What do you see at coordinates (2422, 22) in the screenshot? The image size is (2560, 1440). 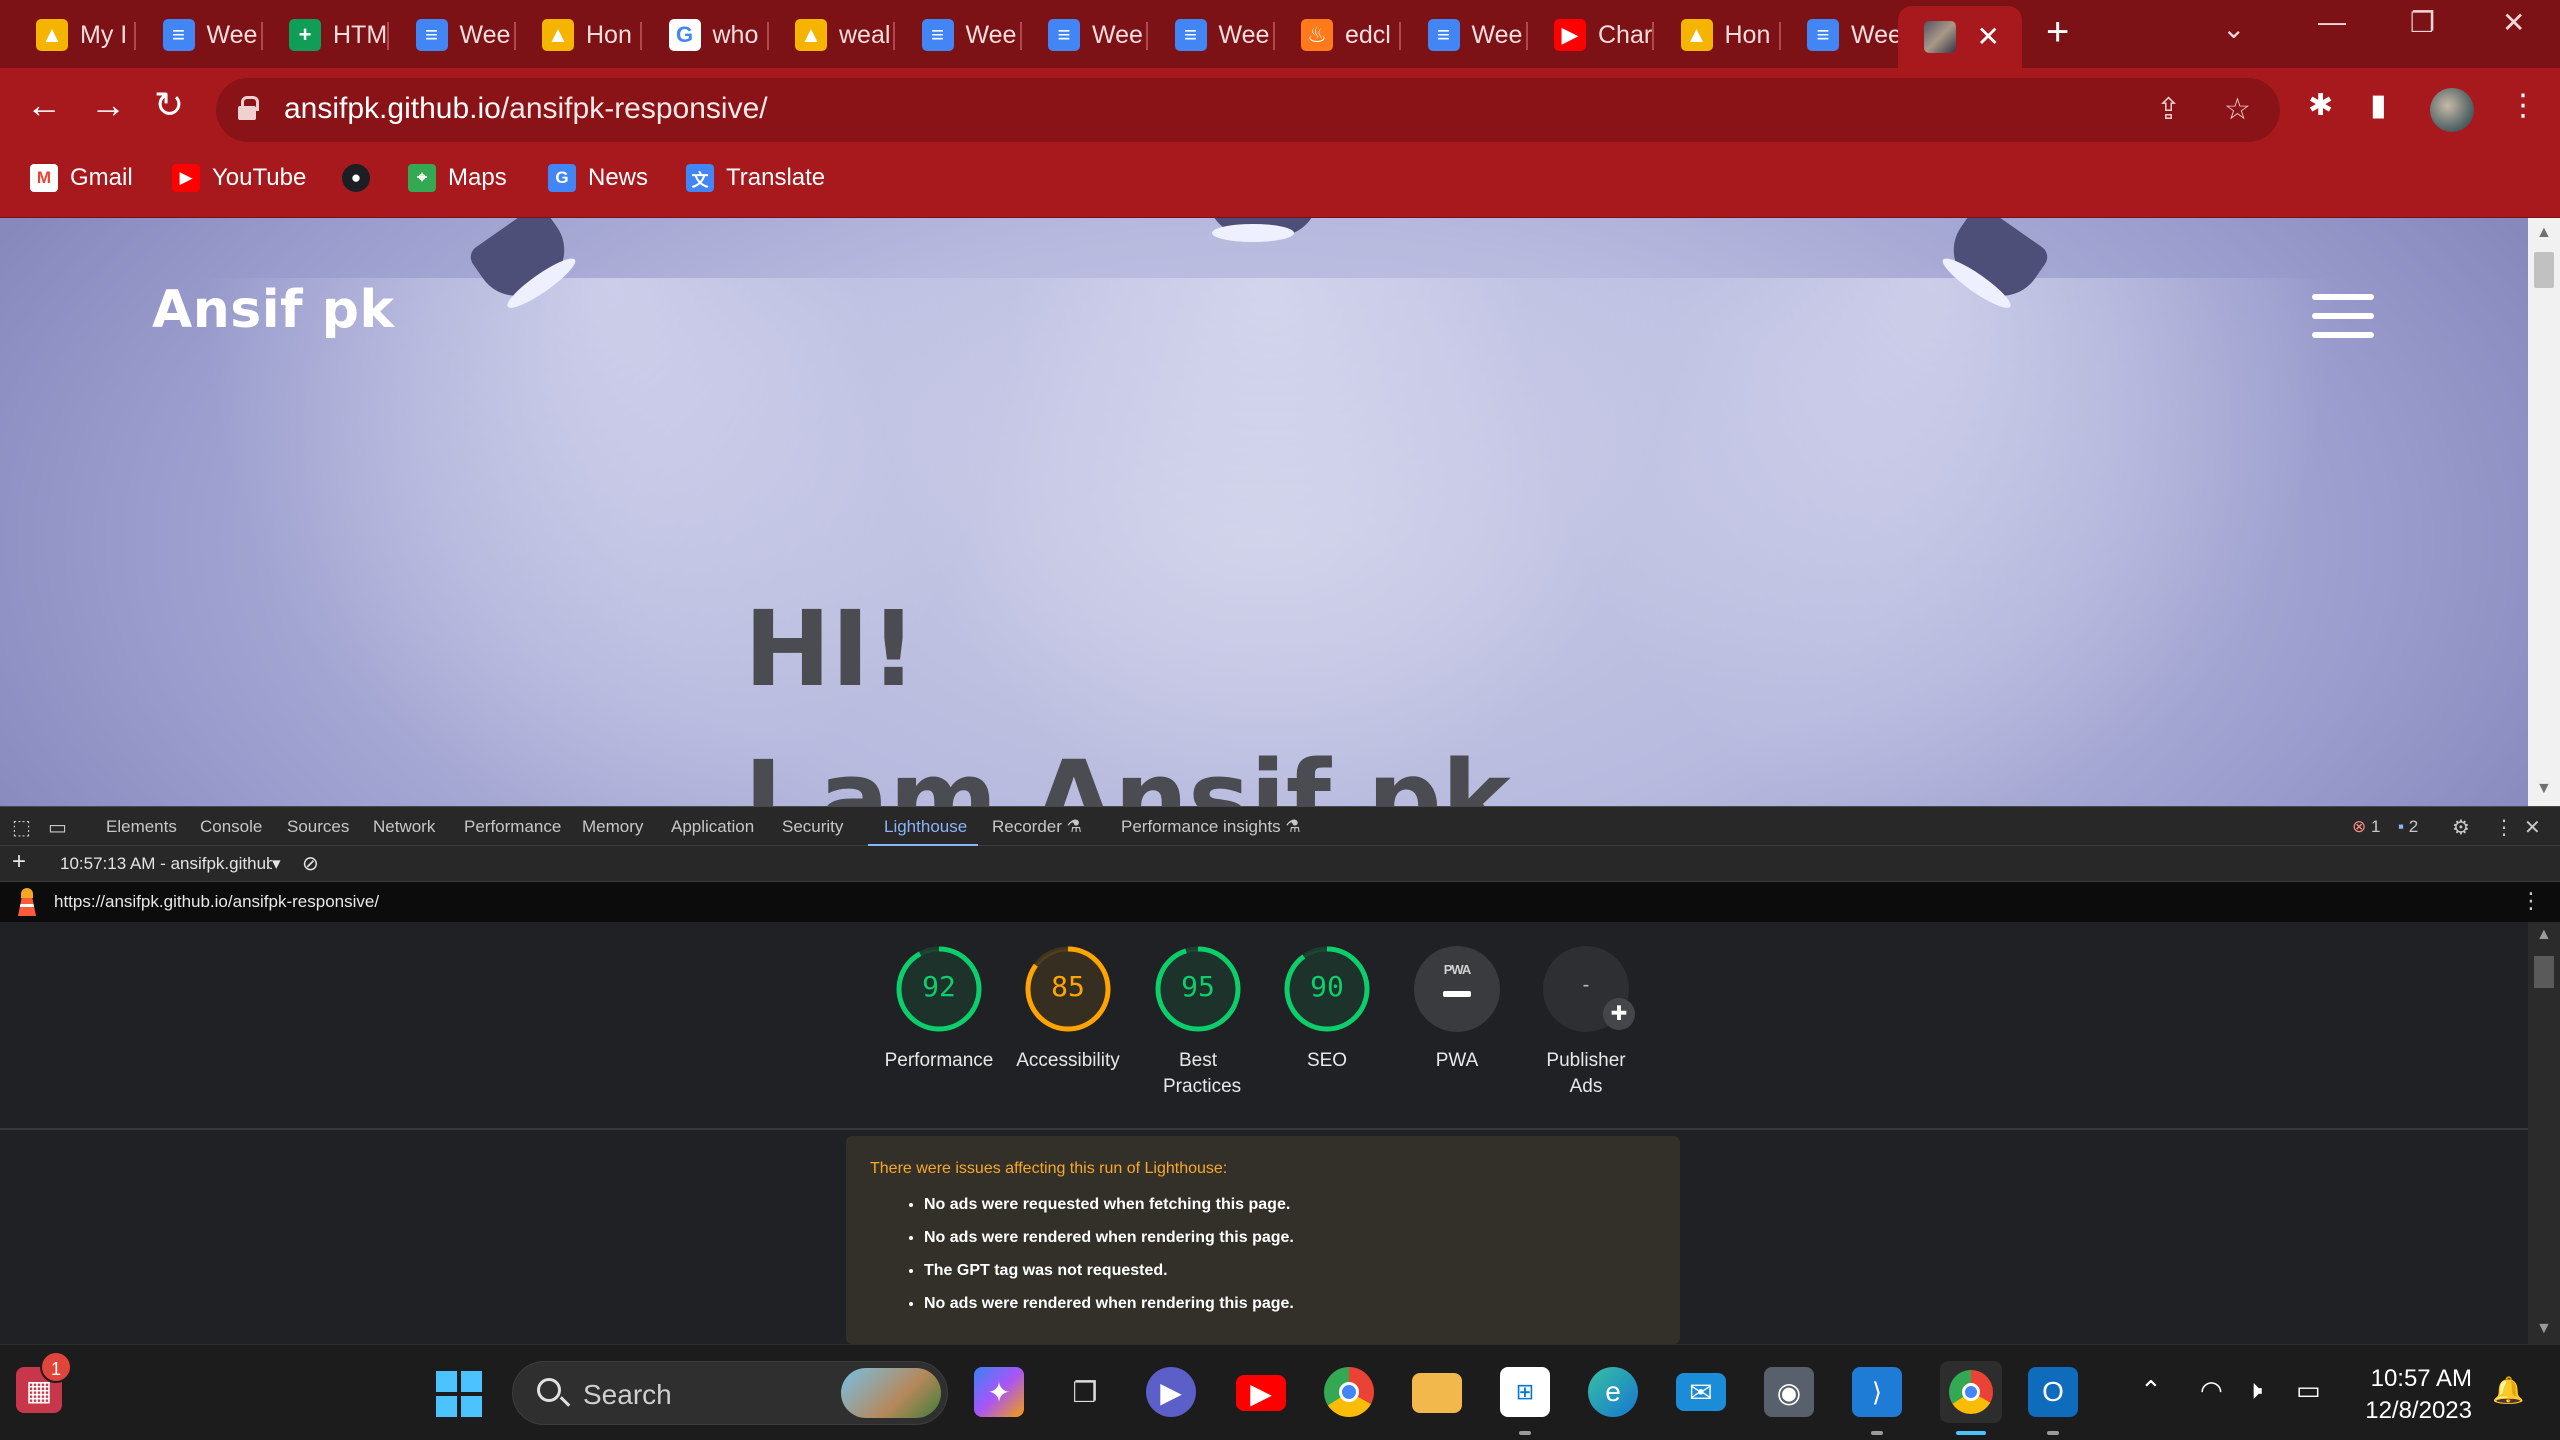 I see `restore-icon: ❐` at bounding box center [2422, 22].